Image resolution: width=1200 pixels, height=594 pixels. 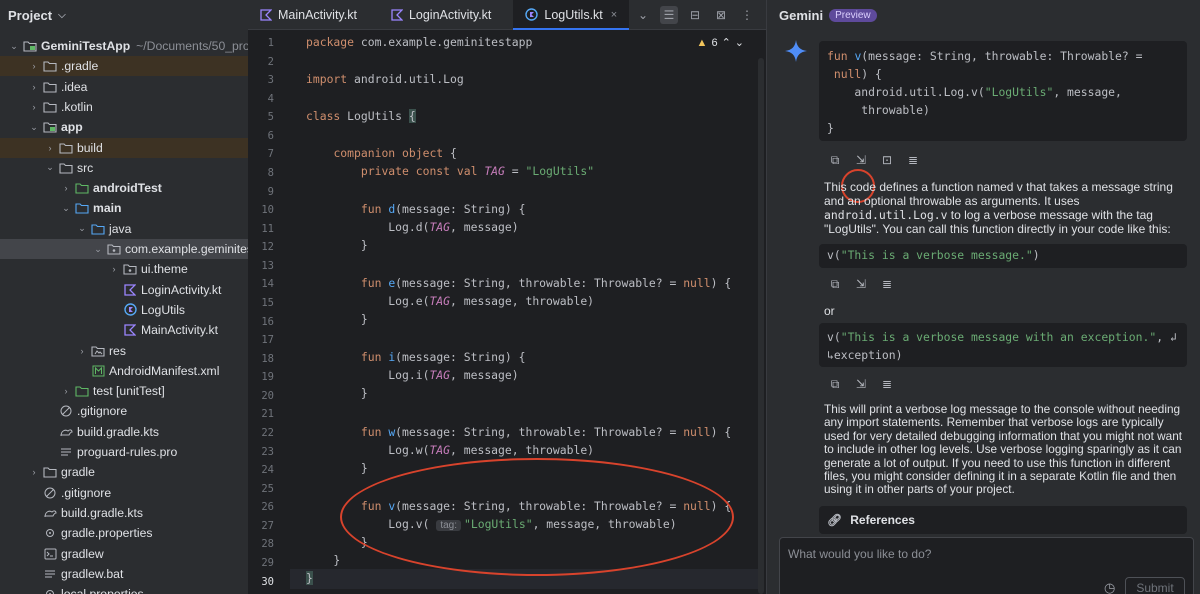 I want to click on tree-item-label: local.properties, so click(x=102, y=590).